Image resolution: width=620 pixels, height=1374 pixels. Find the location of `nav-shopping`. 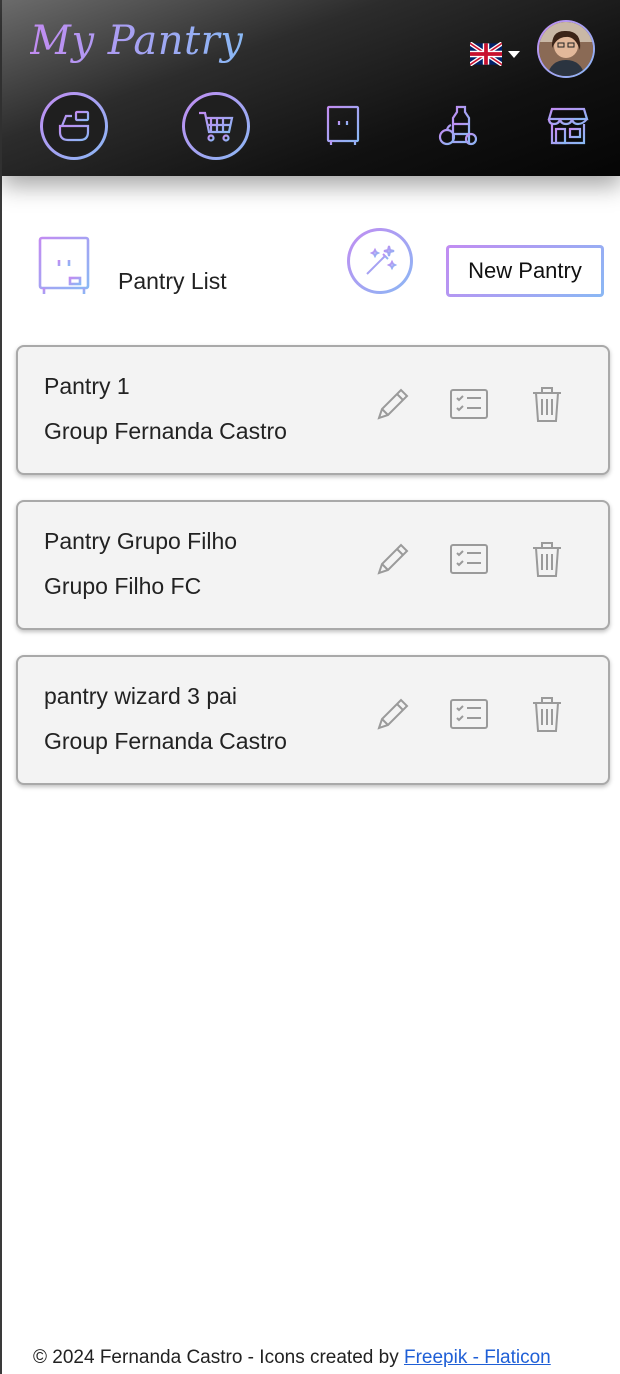

nav-shopping is located at coordinates (216, 126).